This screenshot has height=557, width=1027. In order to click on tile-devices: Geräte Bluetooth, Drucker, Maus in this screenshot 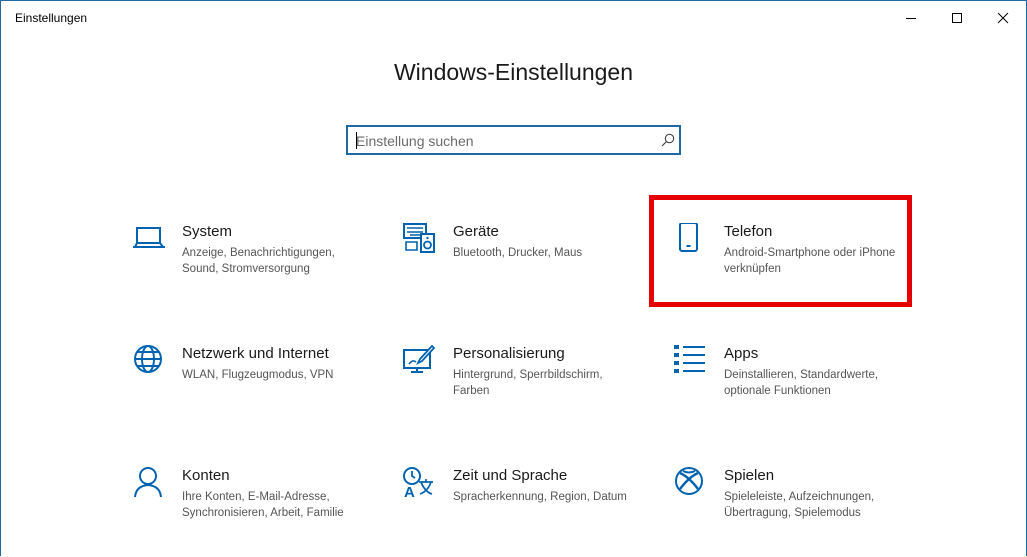, I will do `click(523, 268)`.